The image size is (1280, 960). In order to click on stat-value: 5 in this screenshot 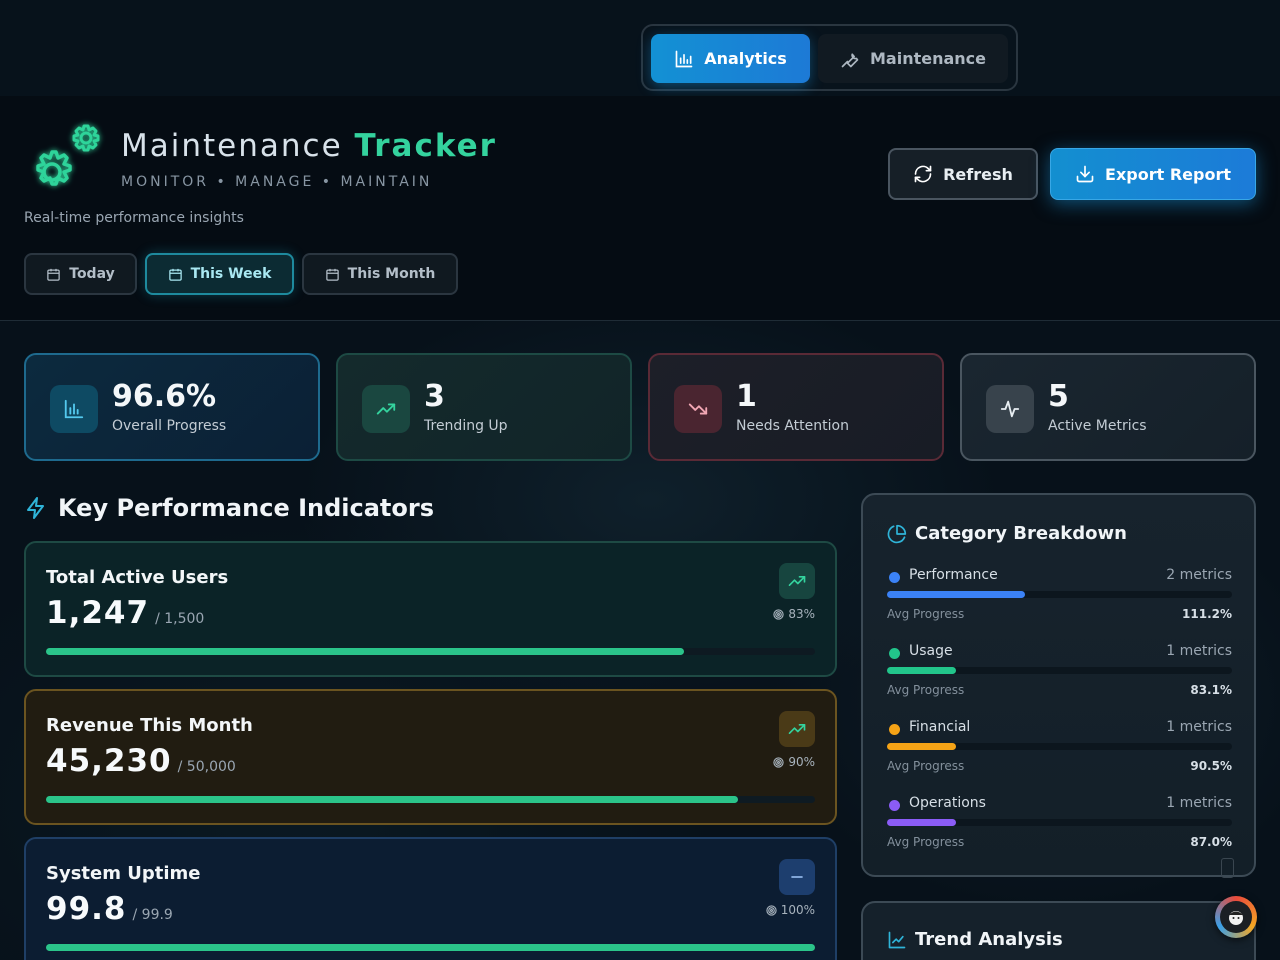, I will do `click(1058, 396)`.